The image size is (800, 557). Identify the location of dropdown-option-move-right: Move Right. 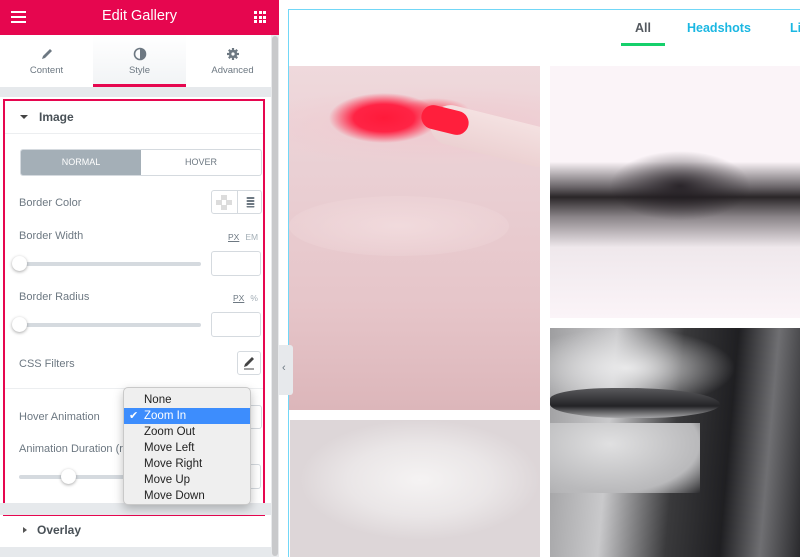
(187, 464).